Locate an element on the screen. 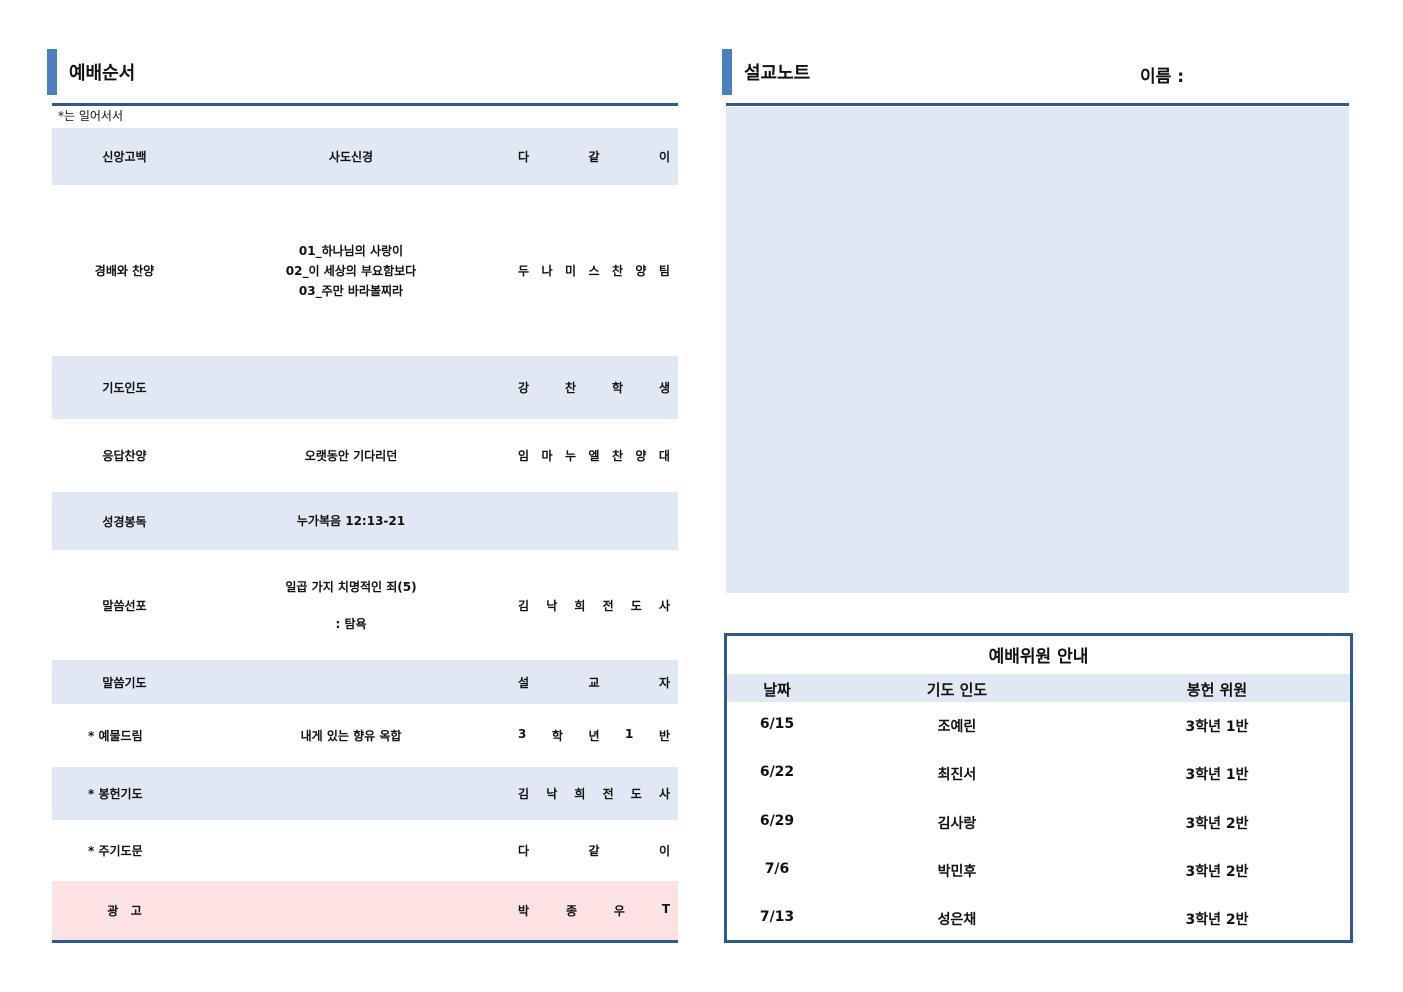  committee-title: 예배위원 안내 is located at coordinates (1038, 657).